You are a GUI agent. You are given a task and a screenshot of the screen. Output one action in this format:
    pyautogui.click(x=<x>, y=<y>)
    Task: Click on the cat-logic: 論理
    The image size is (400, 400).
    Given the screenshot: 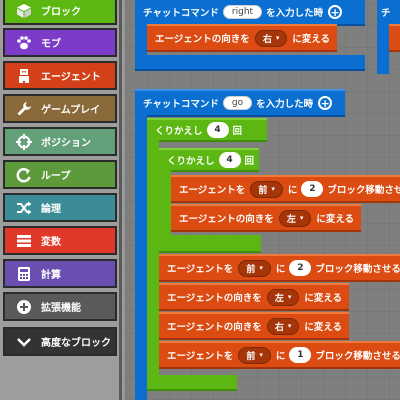 What is the action you would take?
    pyautogui.click(x=60, y=207)
    